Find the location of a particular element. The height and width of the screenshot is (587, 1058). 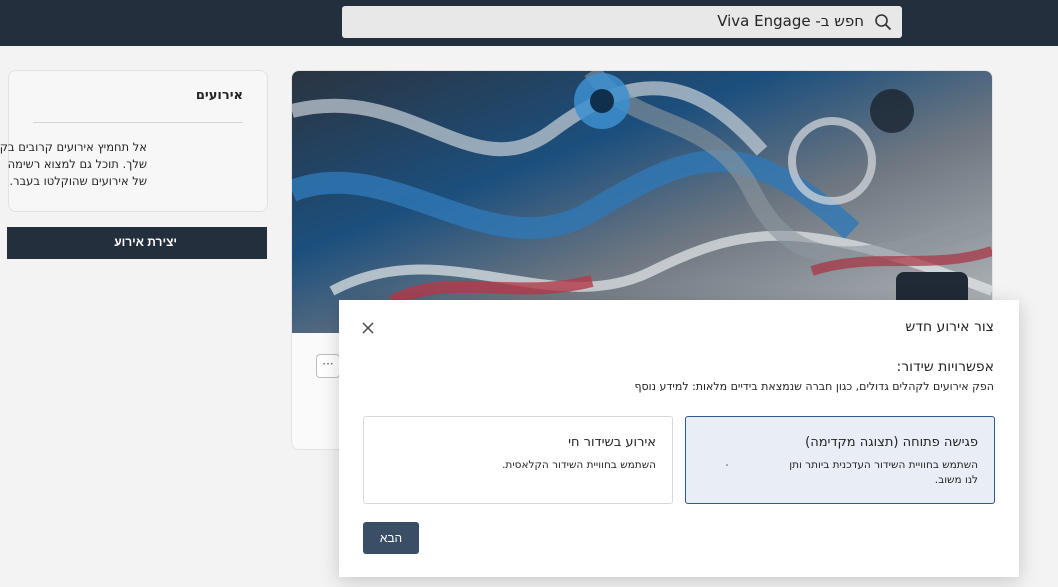

option-town-hall-name: פגישה פתוחה (תצוגה מקדימה) is located at coordinates (891, 442).